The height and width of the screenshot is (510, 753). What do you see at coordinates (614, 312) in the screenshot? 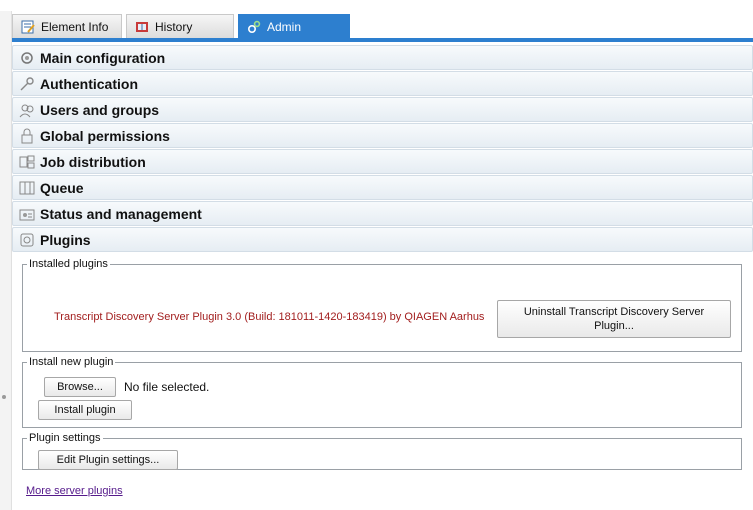
I see `button-label-line1: Uninstall Transcript Discovery Server` at bounding box center [614, 312].